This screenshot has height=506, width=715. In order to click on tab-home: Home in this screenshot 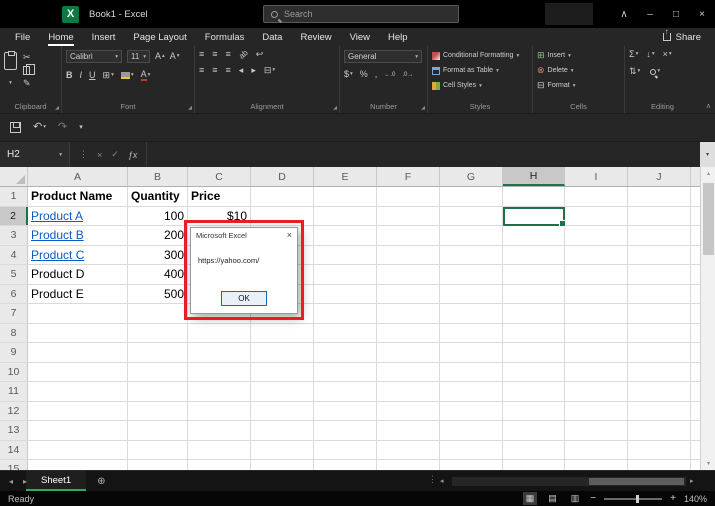, I will do `click(60, 37)`.